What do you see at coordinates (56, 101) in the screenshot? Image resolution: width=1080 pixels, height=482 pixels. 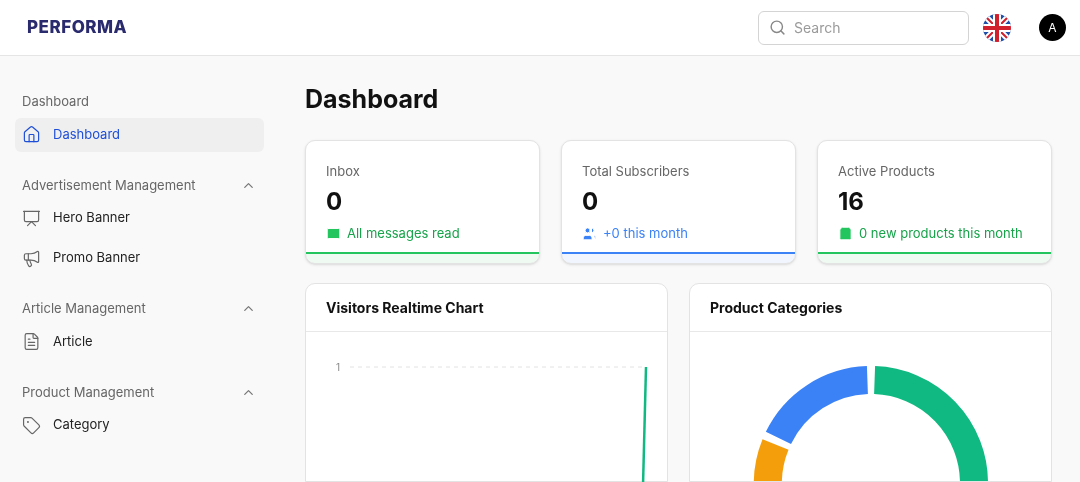 I see `sidebar-section-title: Dashboard` at bounding box center [56, 101].